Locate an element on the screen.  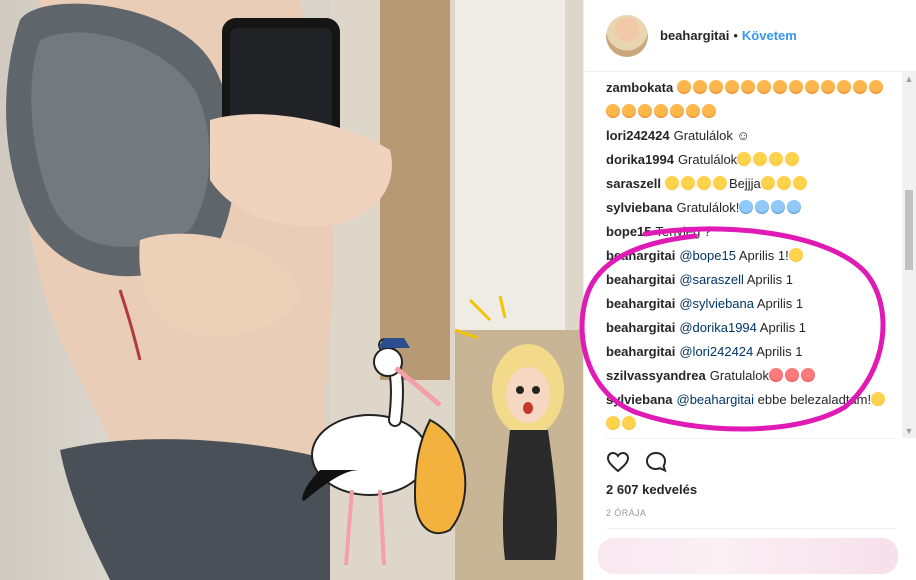
comment-row: beahargitai @saraszell Aprilis 1 is located at coordinates (751, 280).